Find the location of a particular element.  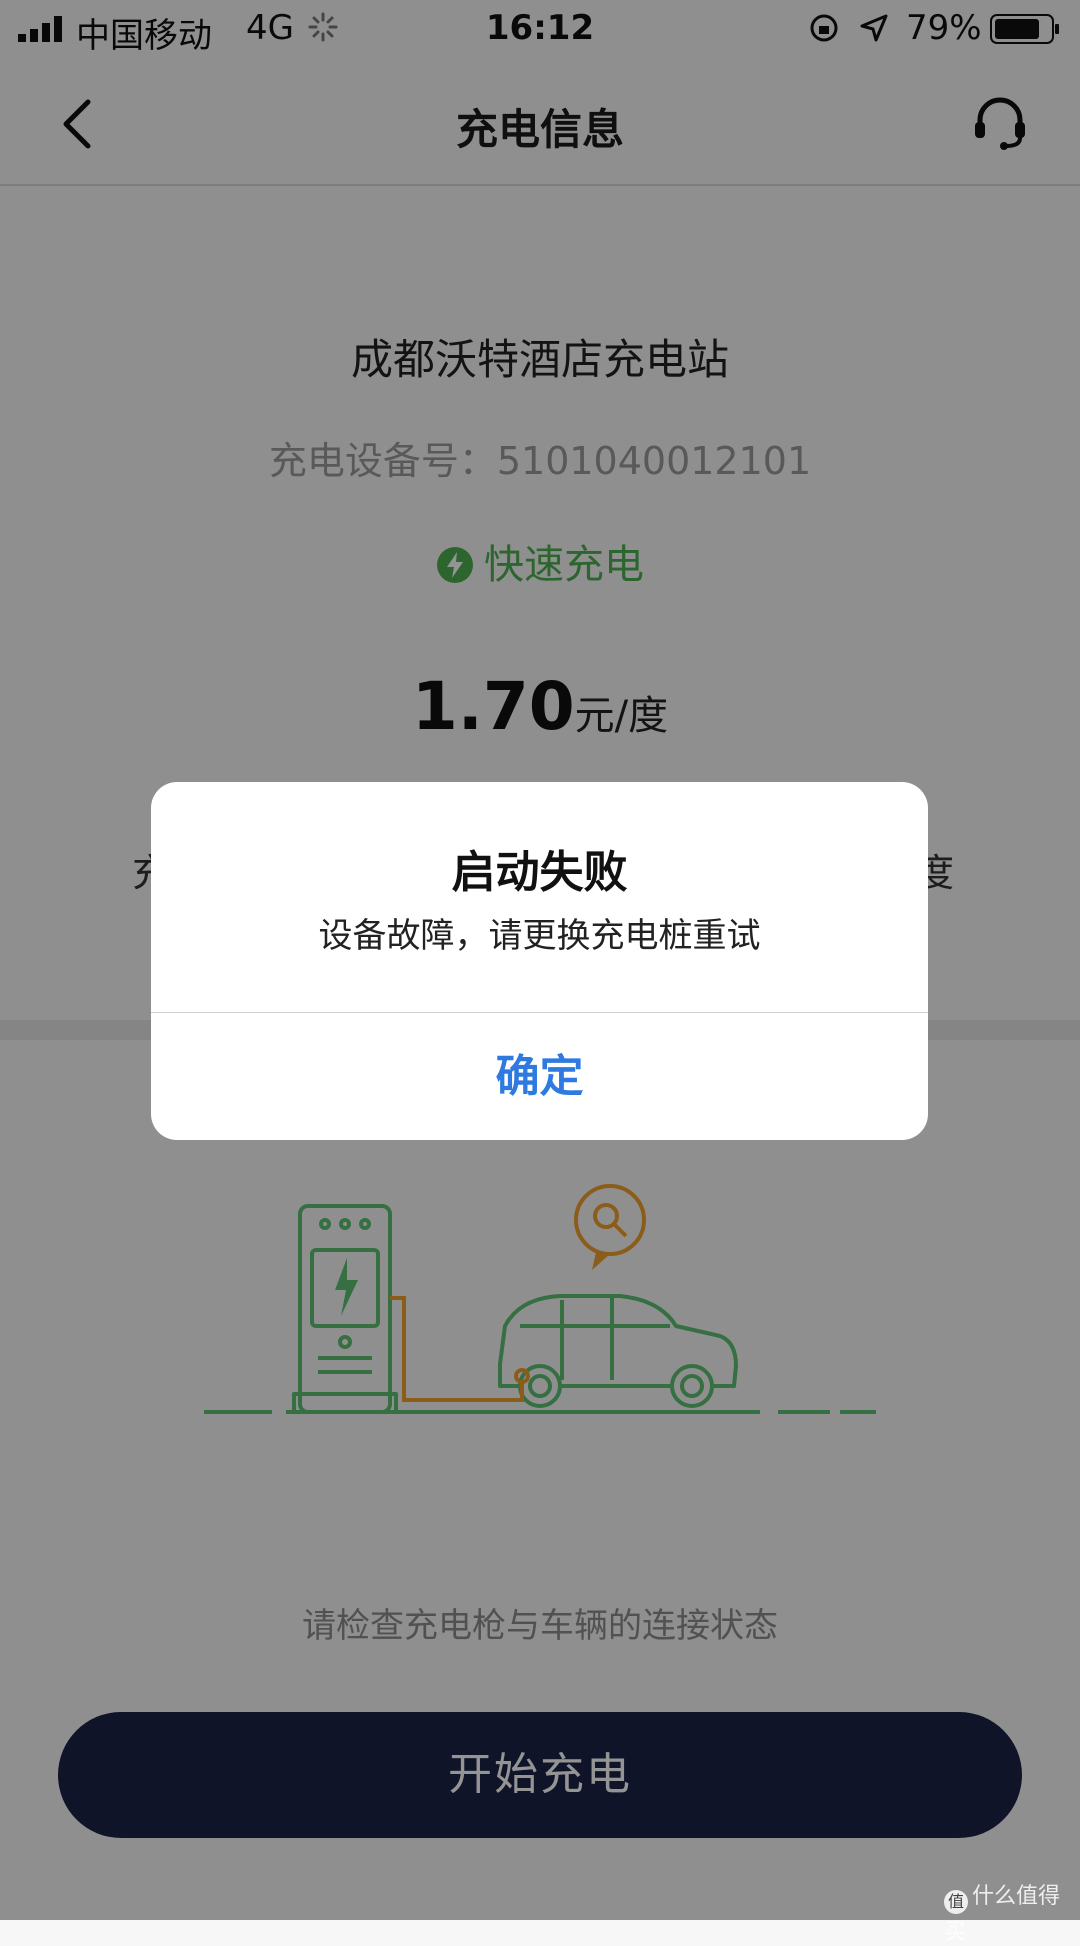

watermark-logo-icon: 值 is located at coordinates (956, 1902).